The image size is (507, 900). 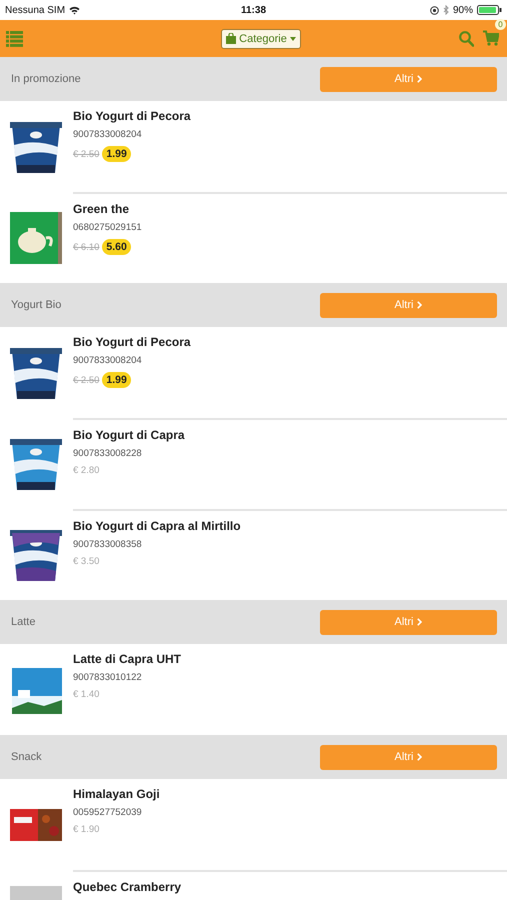 I want to click on product-barcode-number: 0059527752039, so click(x=108, y=812).